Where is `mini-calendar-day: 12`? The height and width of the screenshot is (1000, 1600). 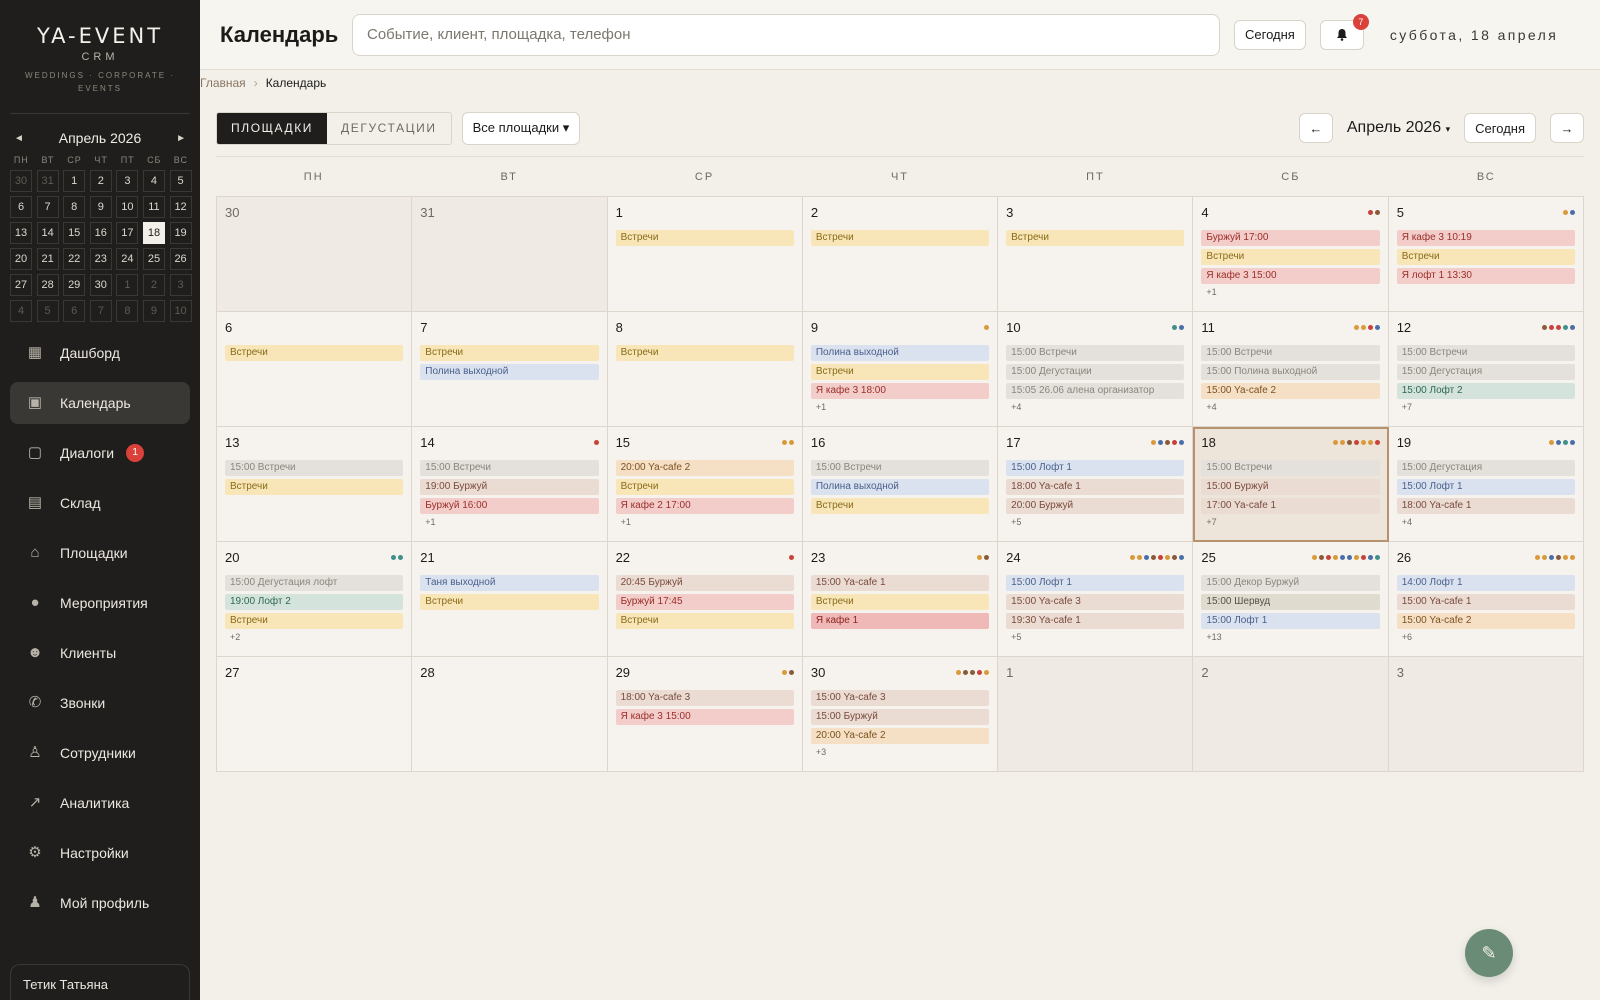
mini-calendar-day: 12 is located at coordinates (180, 207).